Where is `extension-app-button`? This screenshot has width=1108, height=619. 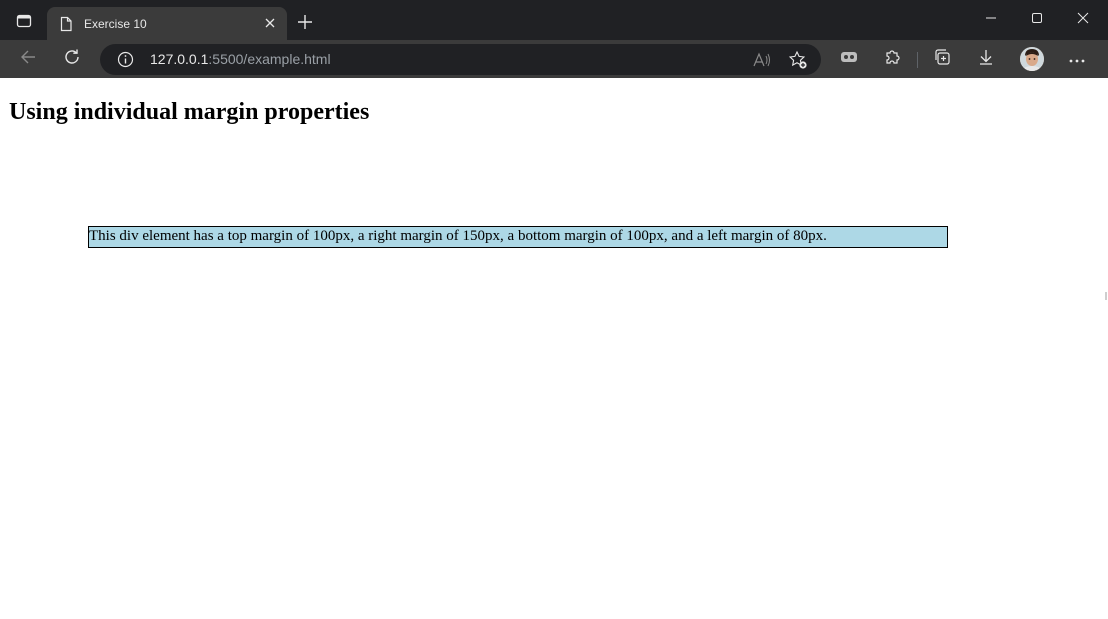 extension-app-button is located at coordinates (849, 59).